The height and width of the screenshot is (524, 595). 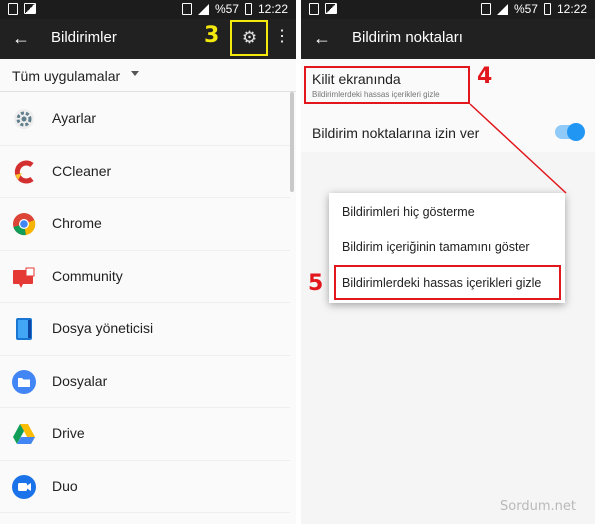 What do you see at coordinates (396, 133) in the screenshot?
I see `notification-dots-label: Bildirim noktalarına izin ver` at bounding box center [396, 133].